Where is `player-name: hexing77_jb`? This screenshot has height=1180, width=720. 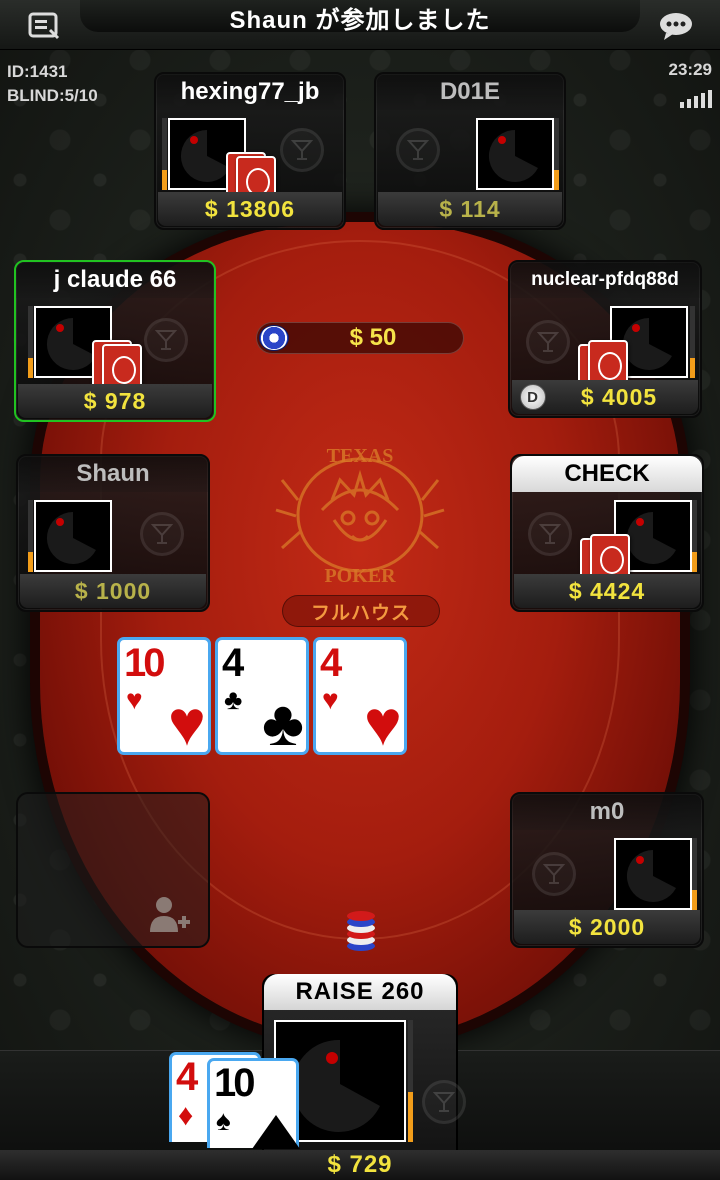
player-name: hexing77_jb is located at coordinates (250, 92).